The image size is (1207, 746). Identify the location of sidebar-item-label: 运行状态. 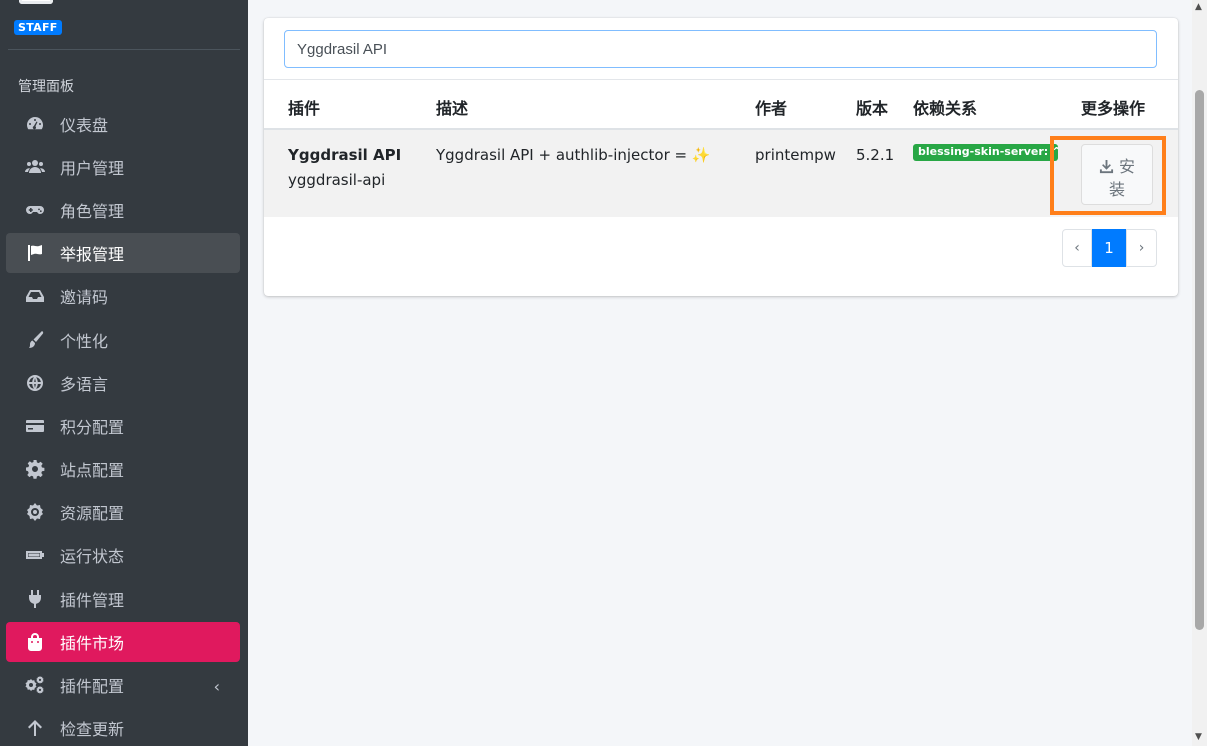
(92, 556).